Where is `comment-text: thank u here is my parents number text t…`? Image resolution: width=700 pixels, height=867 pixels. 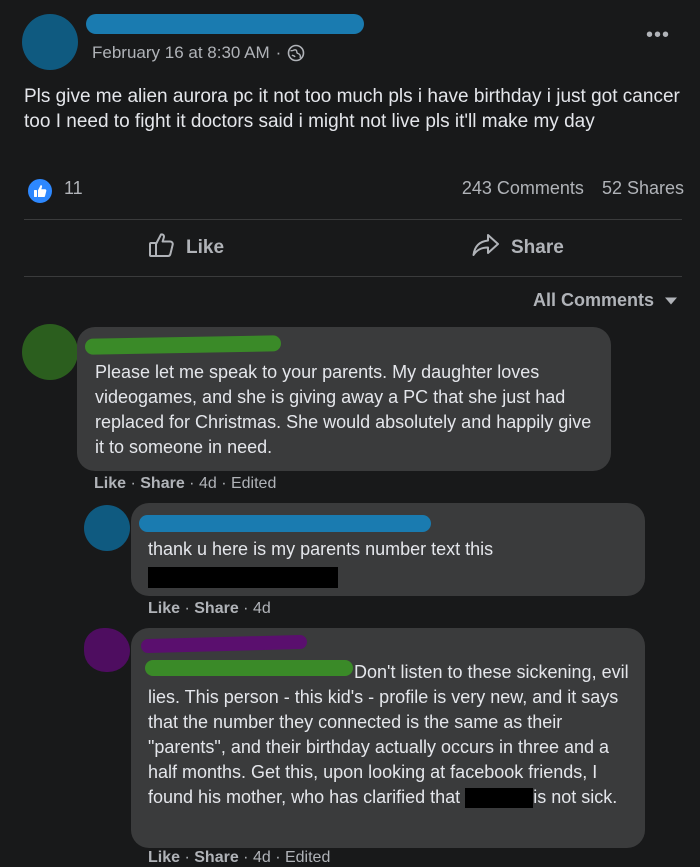 comment-text: thank u here is my parents number text t… is located at coordinates (321, 549).